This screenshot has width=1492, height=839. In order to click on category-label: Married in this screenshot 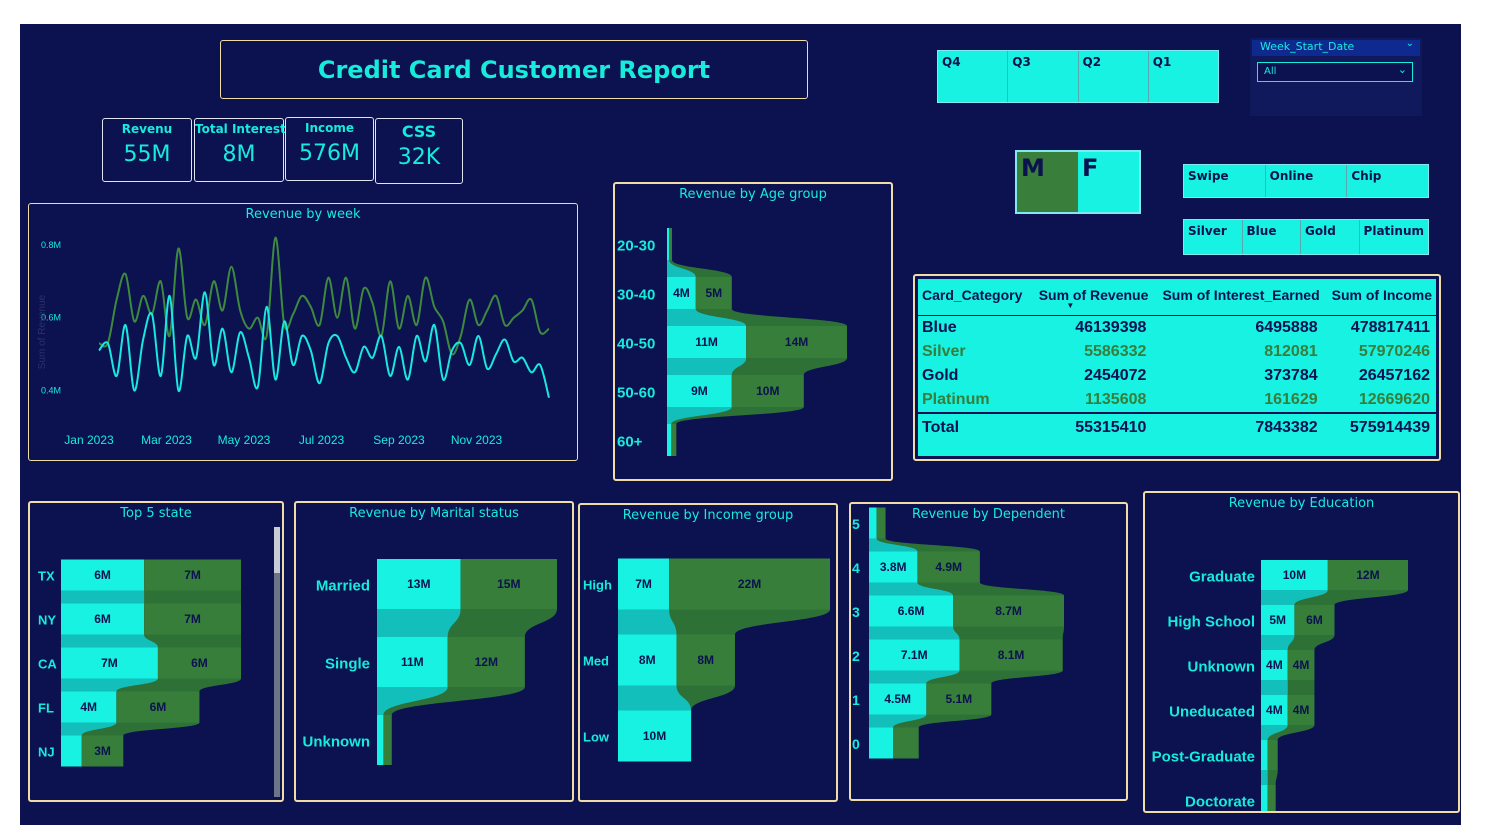, I will do `click(343, 586)`.